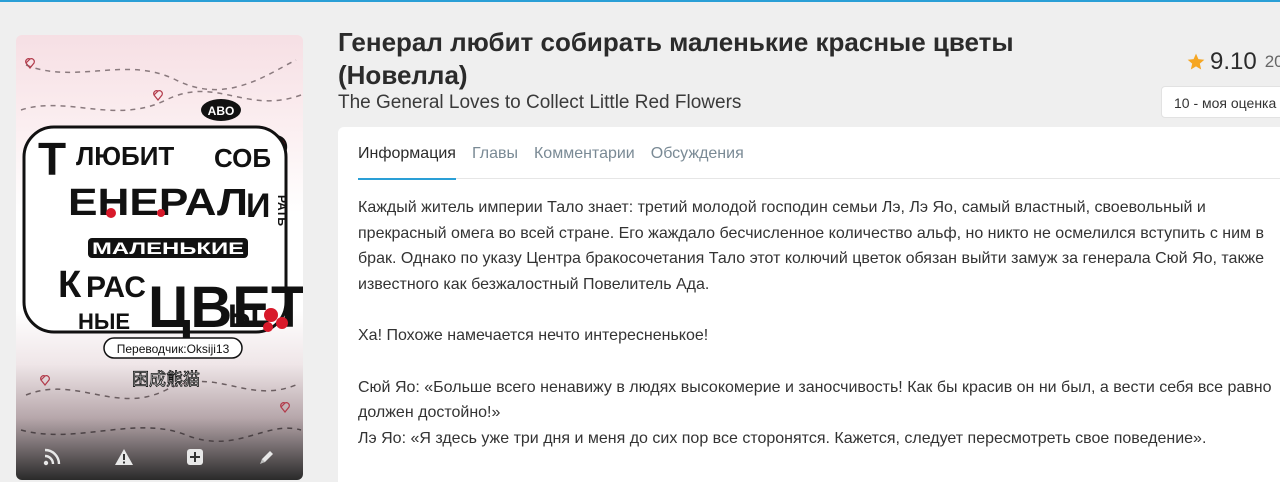 The height and width of the screenshot is (482, 1280). I want to click on cover-word: РАТЬ, so click(282, 210).